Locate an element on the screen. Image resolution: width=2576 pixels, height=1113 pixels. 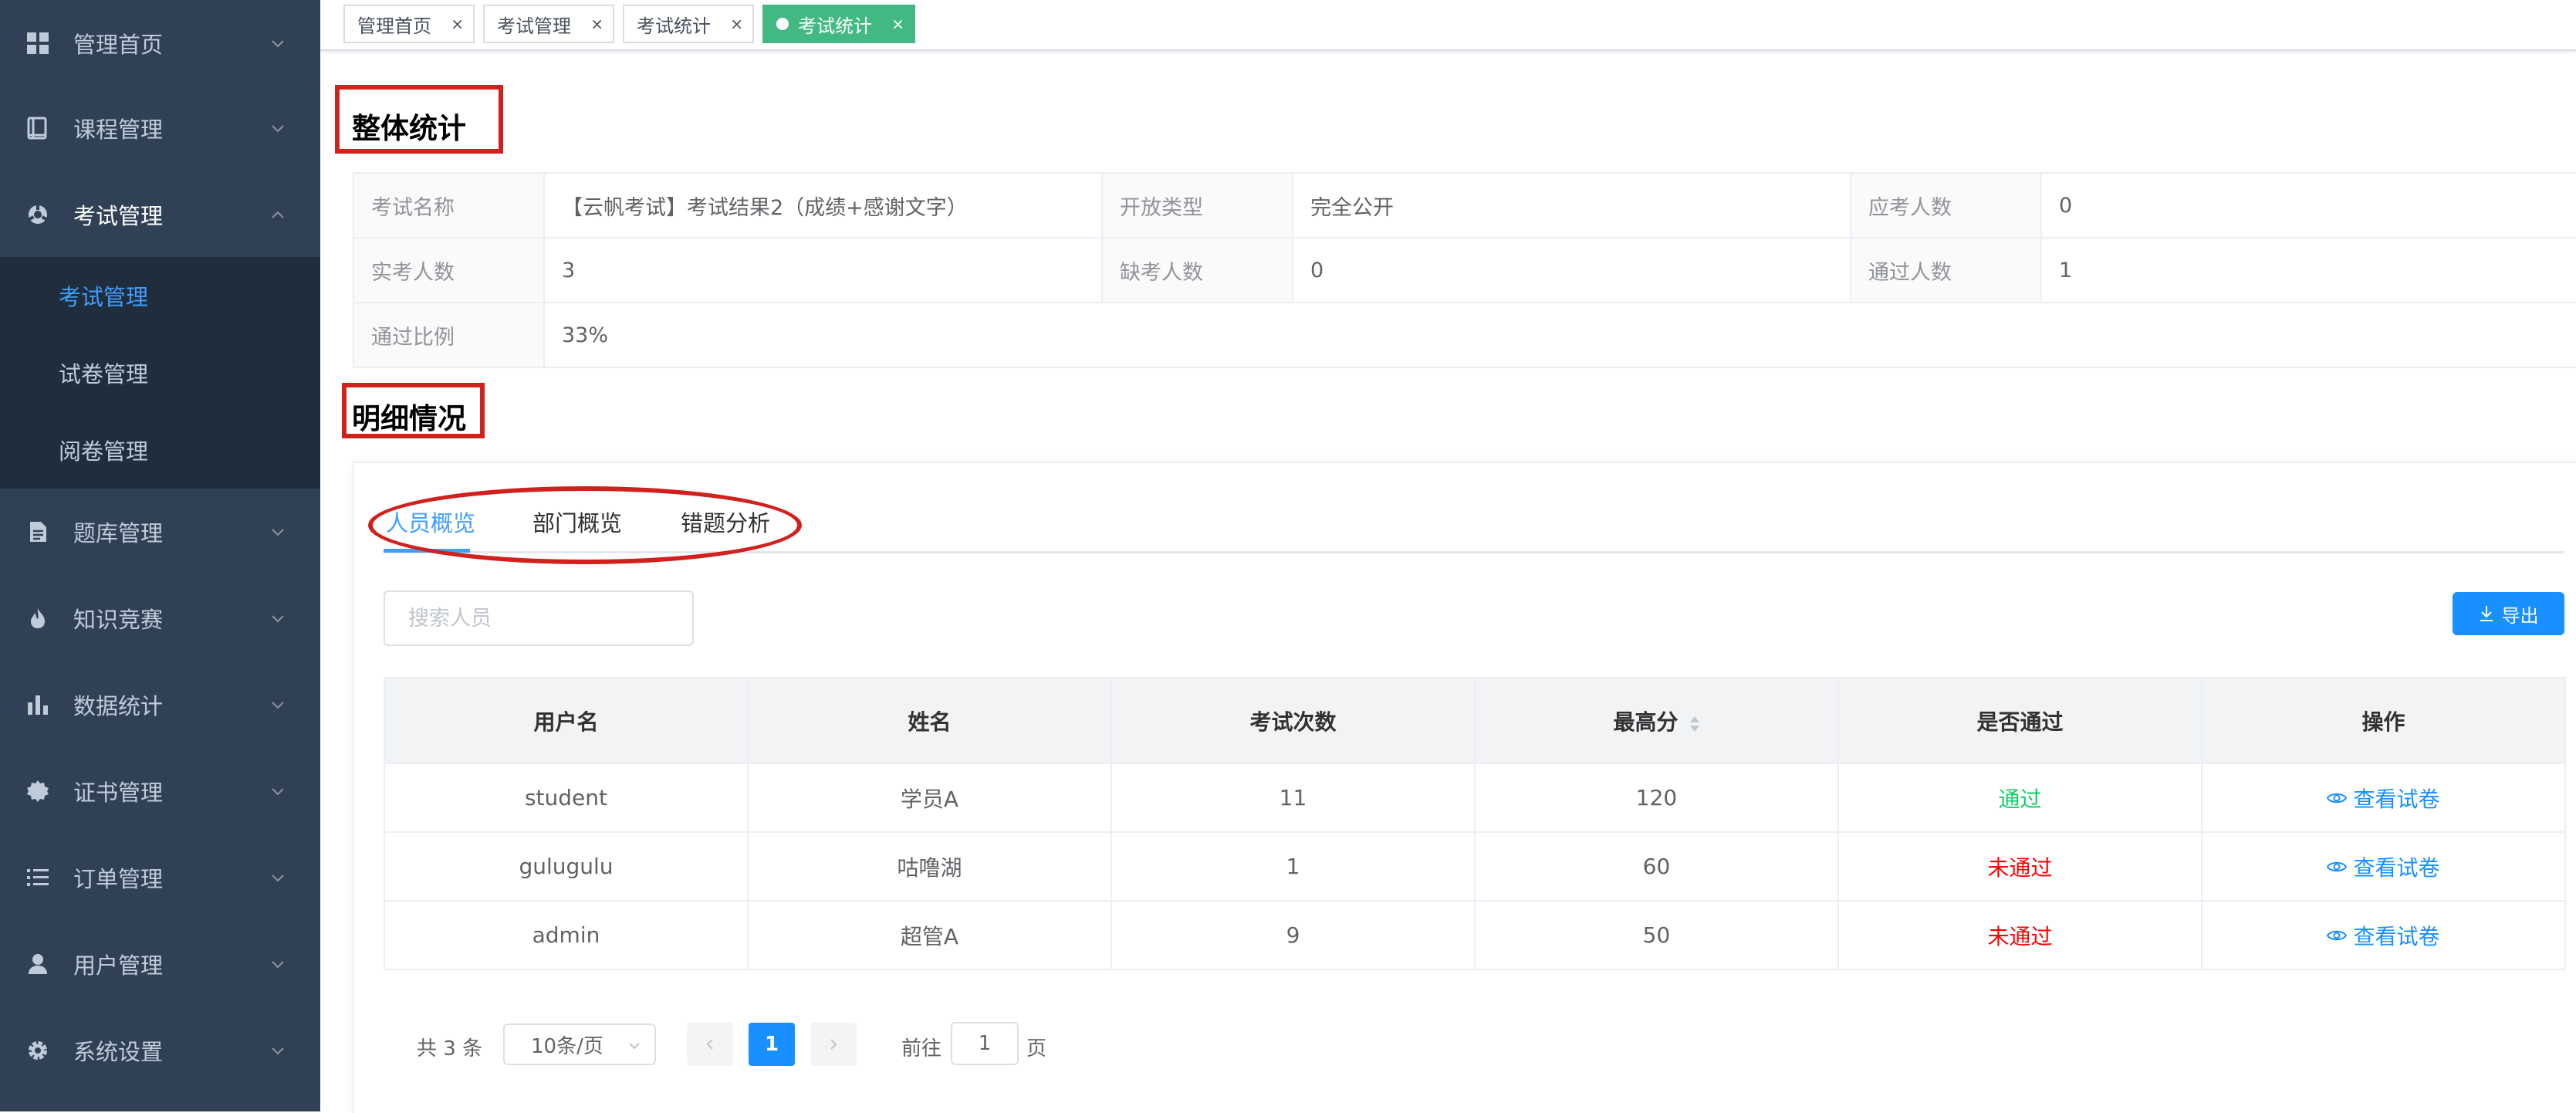
sidebar-item-courses: 课程管理 is located at coordinates (160, 128).